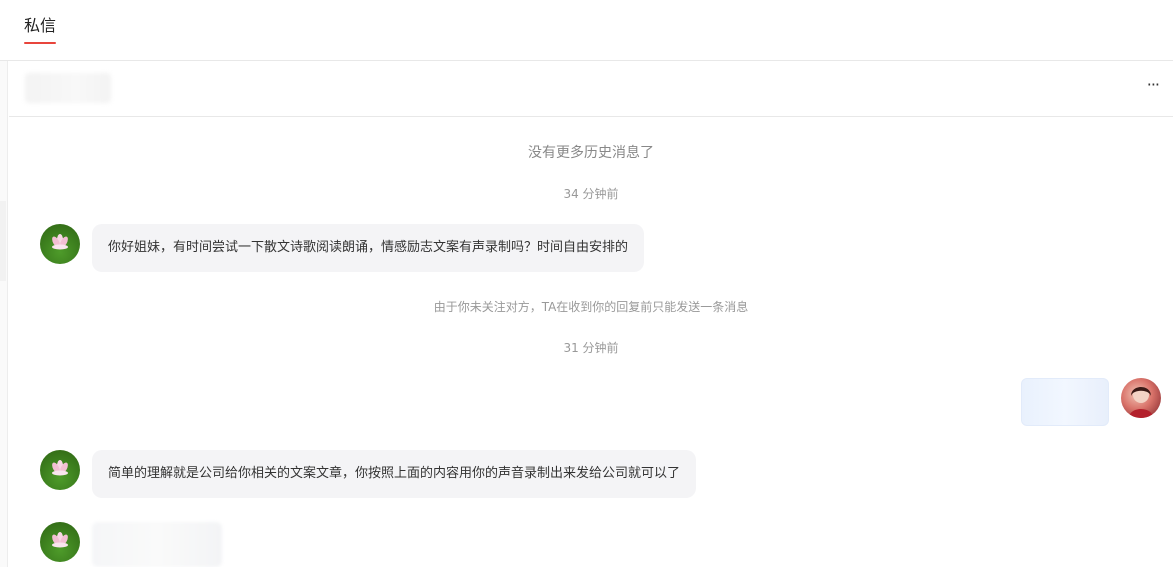 This screenshot has height=567, width=1173. Describe the element at coordinates (591, 194) in the screenshot. I see `timestamp: 34 分钟前` at that location.